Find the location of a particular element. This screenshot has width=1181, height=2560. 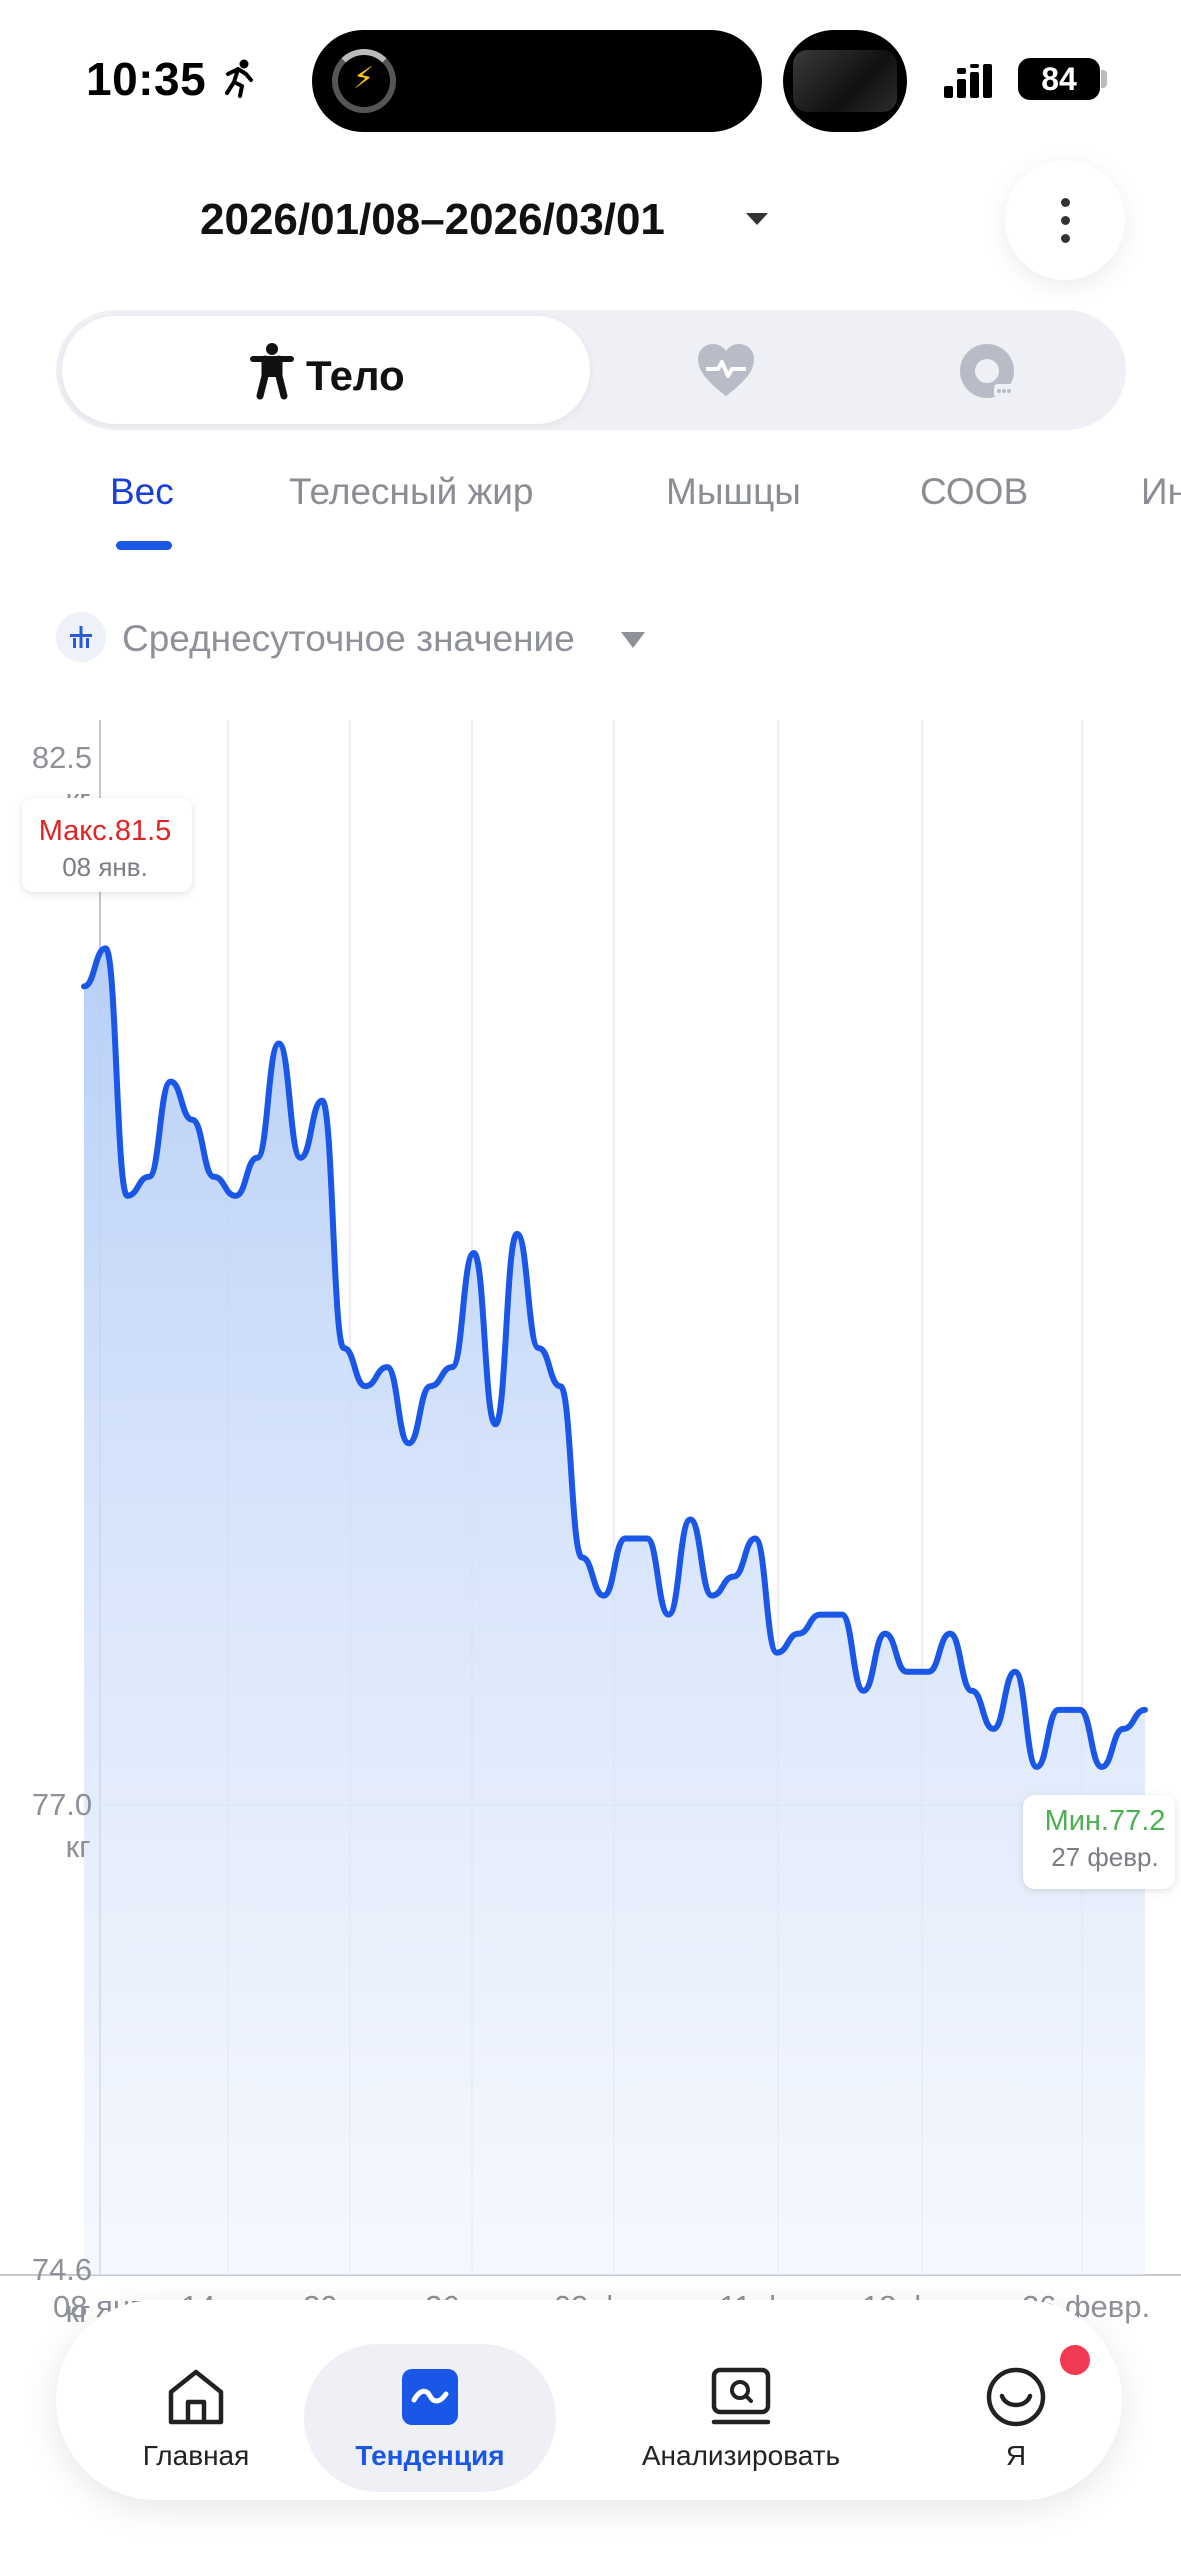

nav-home: Главная is located at coordinates (196, 2400).